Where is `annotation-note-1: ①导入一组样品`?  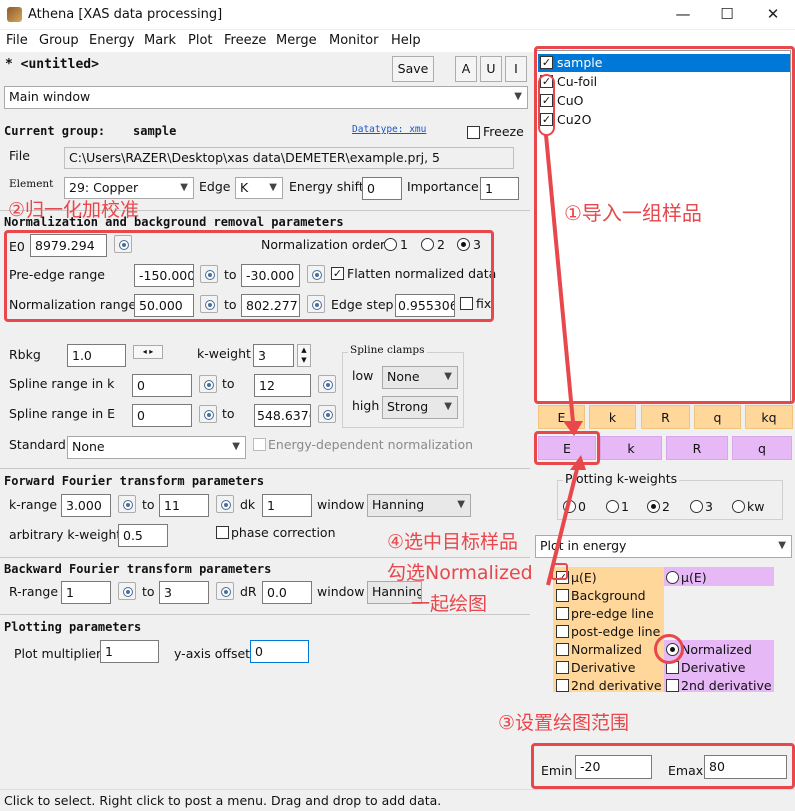
annotation-note-1: ①导入一组样品 is located at coordinates (633, 213).